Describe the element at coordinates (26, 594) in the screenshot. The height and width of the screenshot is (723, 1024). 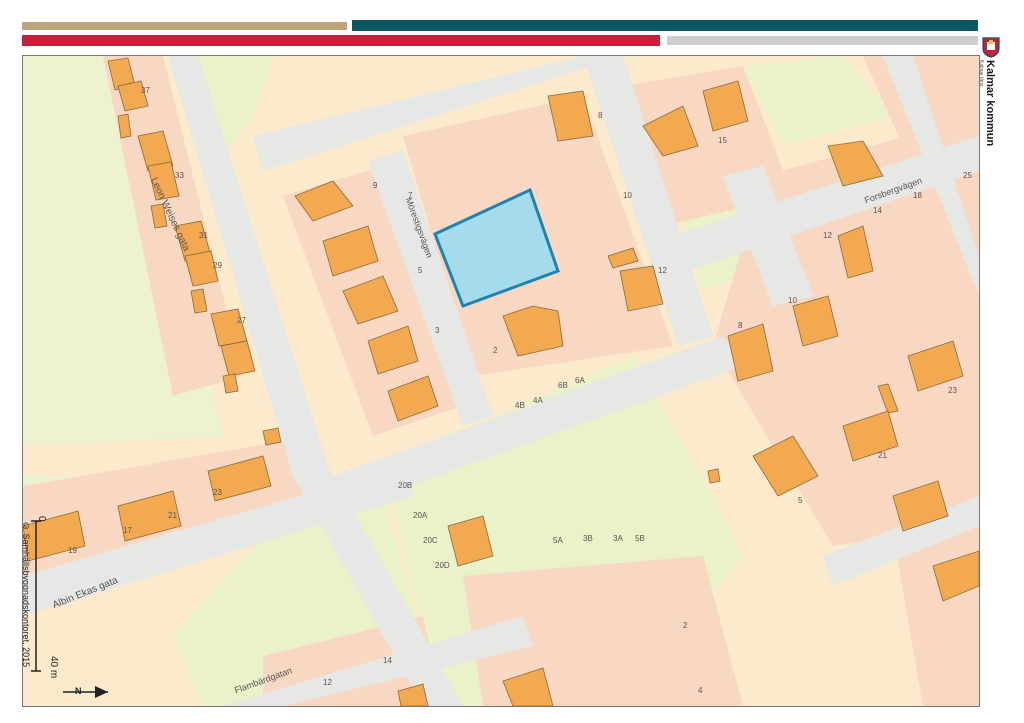
I see `copyright-text: © Samhällsbyggnadskontoret, 2015` at that location.